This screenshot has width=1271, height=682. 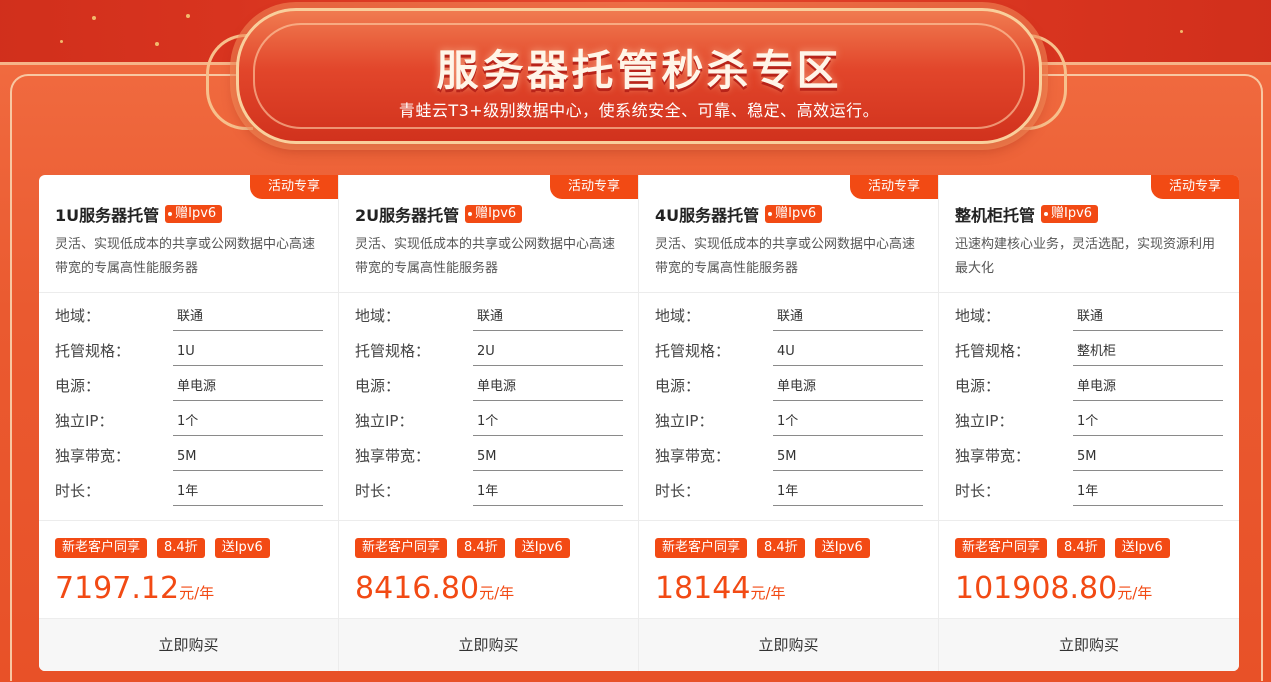 I want to click on spec-row: 托管规格： 4U, so click(x=789, y=353).